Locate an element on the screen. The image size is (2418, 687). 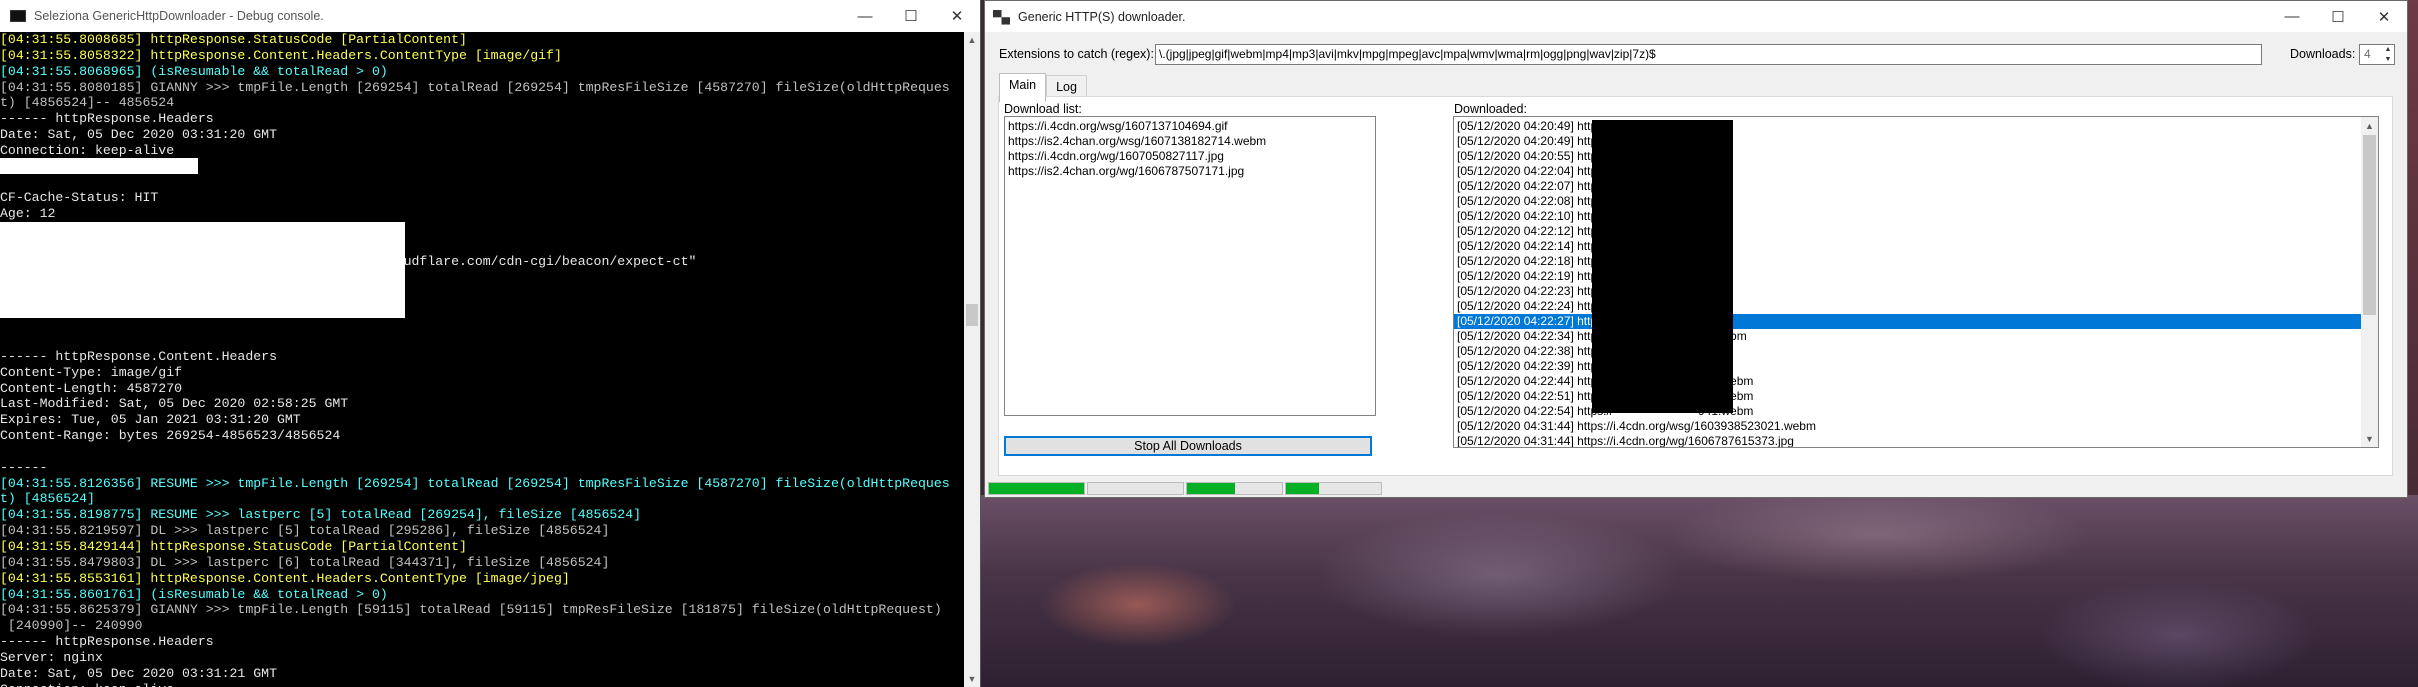
downloaded-time: [05/12/2020 04:22:14] is located at coordinates (1515, 246).